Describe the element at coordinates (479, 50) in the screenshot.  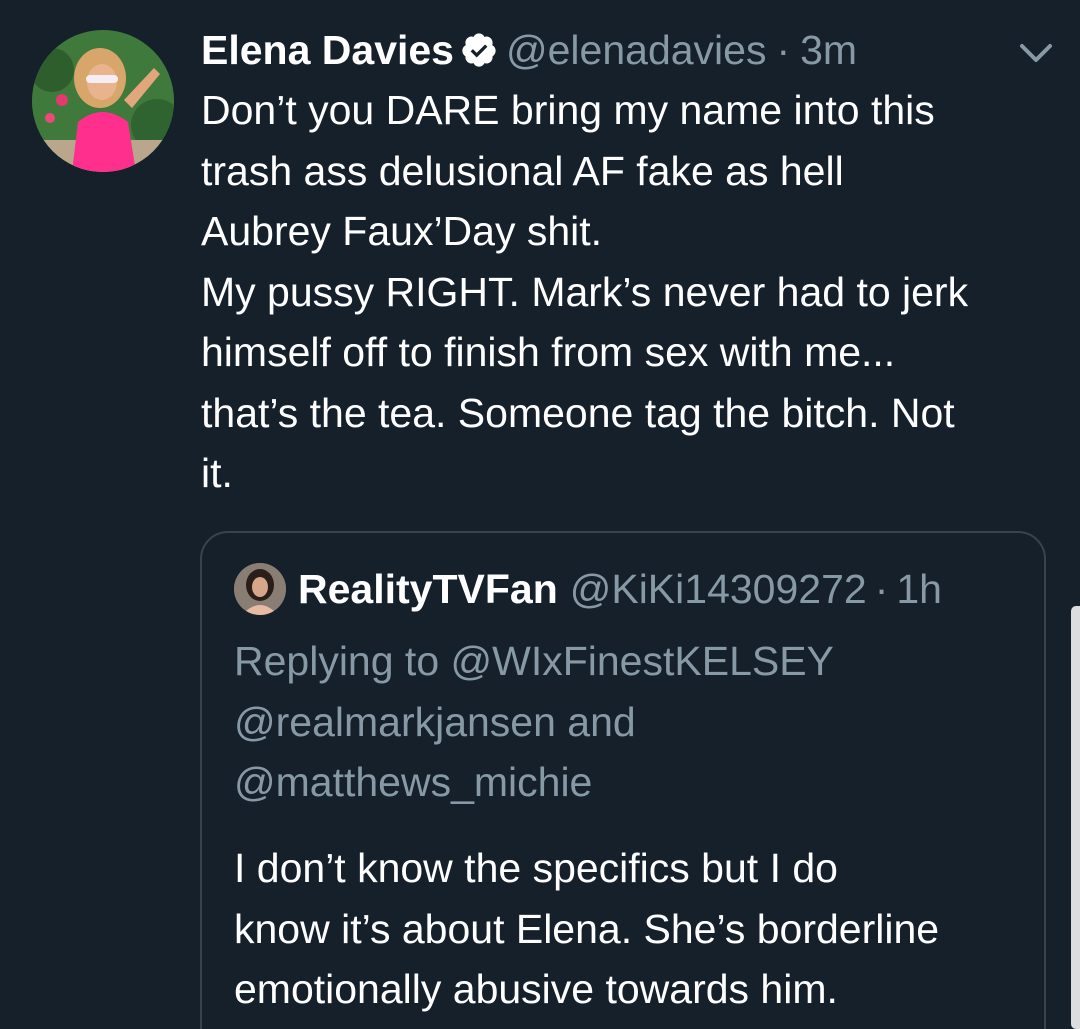
I see `verified-badge-icon` at that location.